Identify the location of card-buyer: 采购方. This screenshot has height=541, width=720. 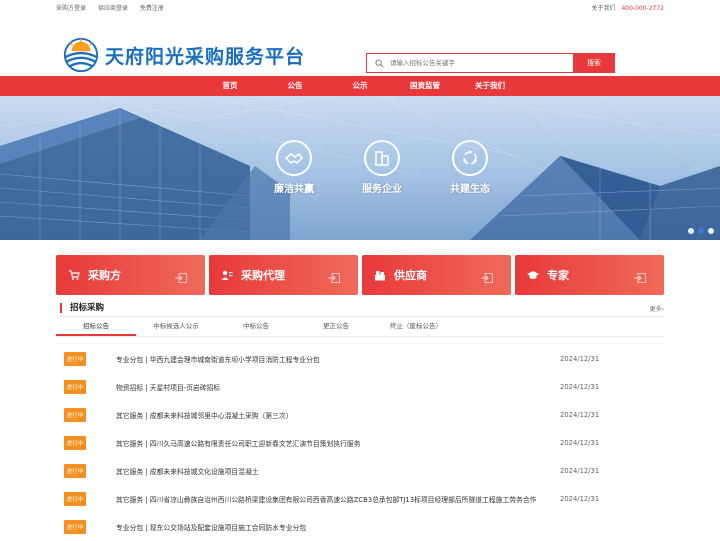
(130, 275).